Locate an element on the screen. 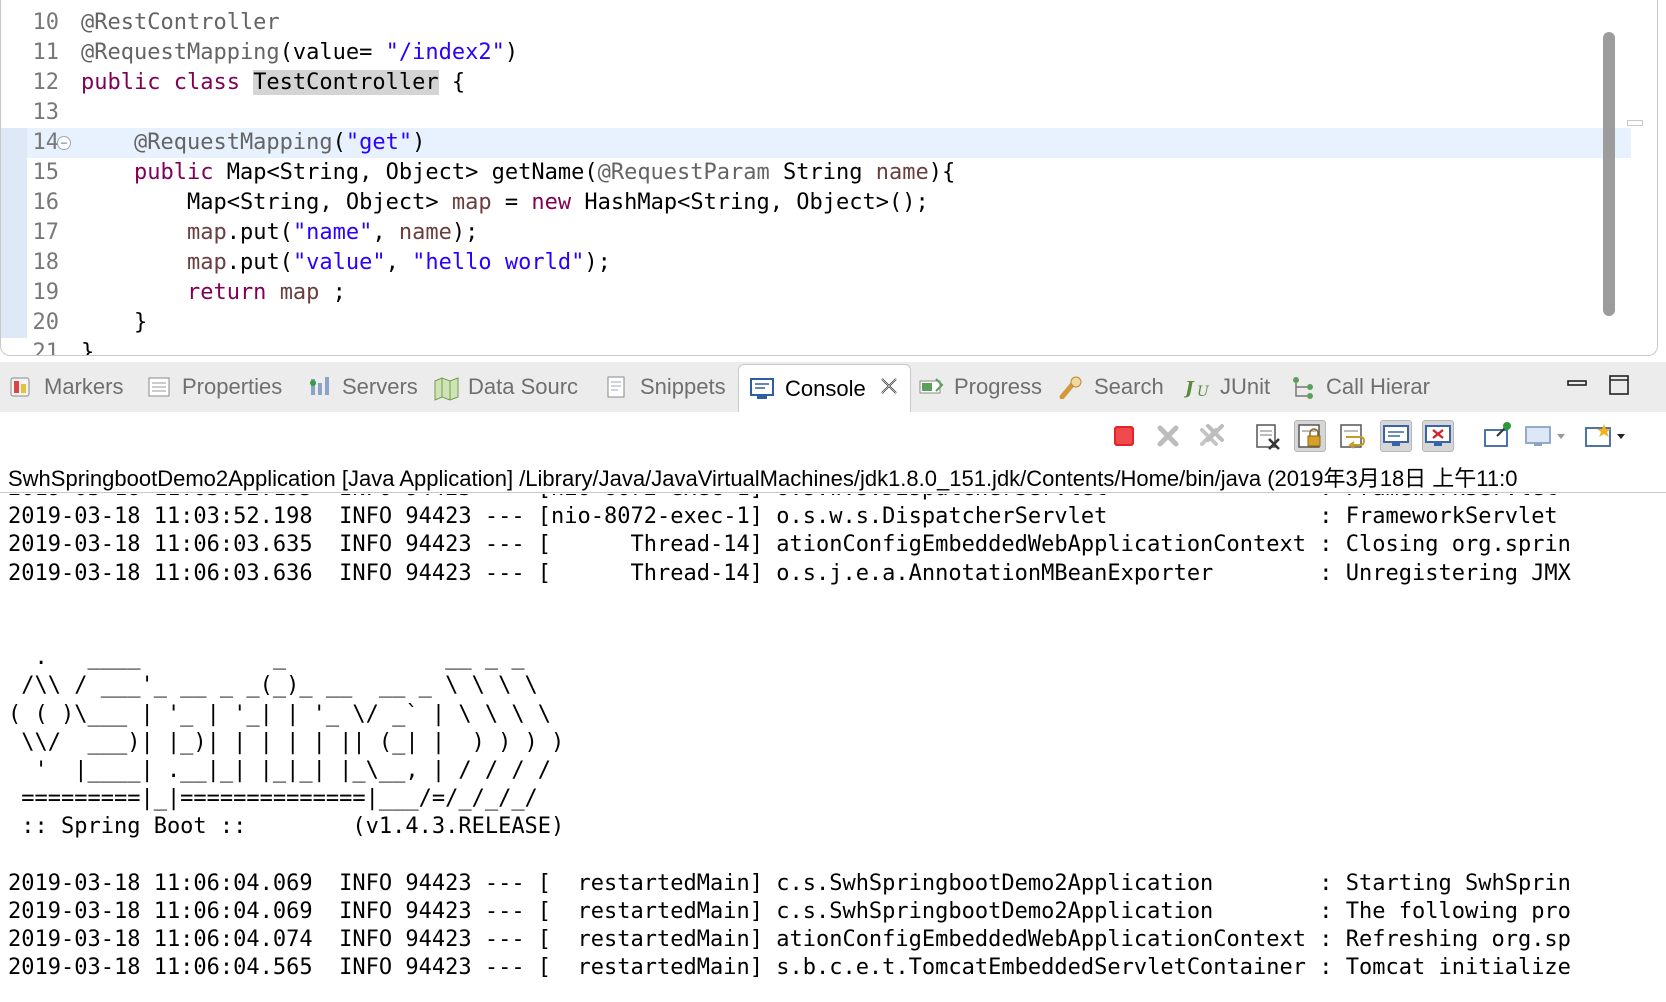 This screenshot has height=1002, width=1666. code-line: 20 } is located at coordinates (816, 323).